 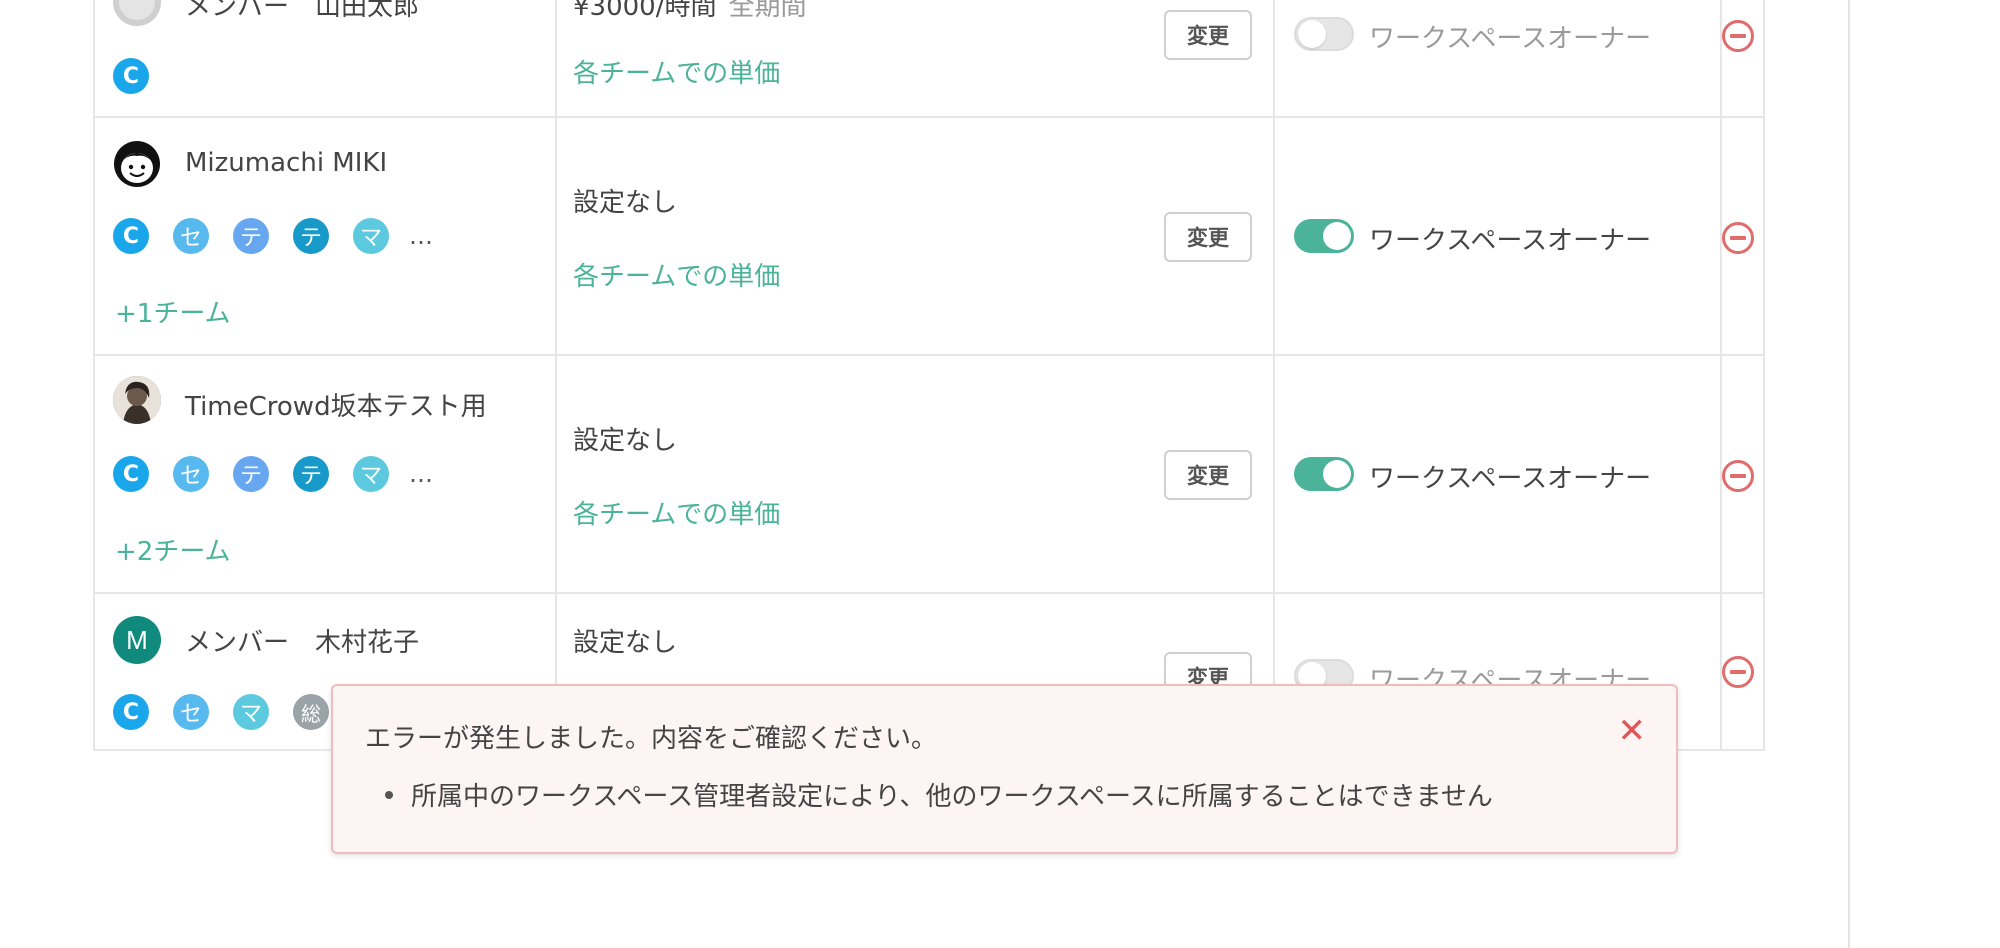 What do you see at coordinates (302, 11) in the screenshot?
I see `member-name: メンバー 山田太郎` at bounding box center [302, 11].